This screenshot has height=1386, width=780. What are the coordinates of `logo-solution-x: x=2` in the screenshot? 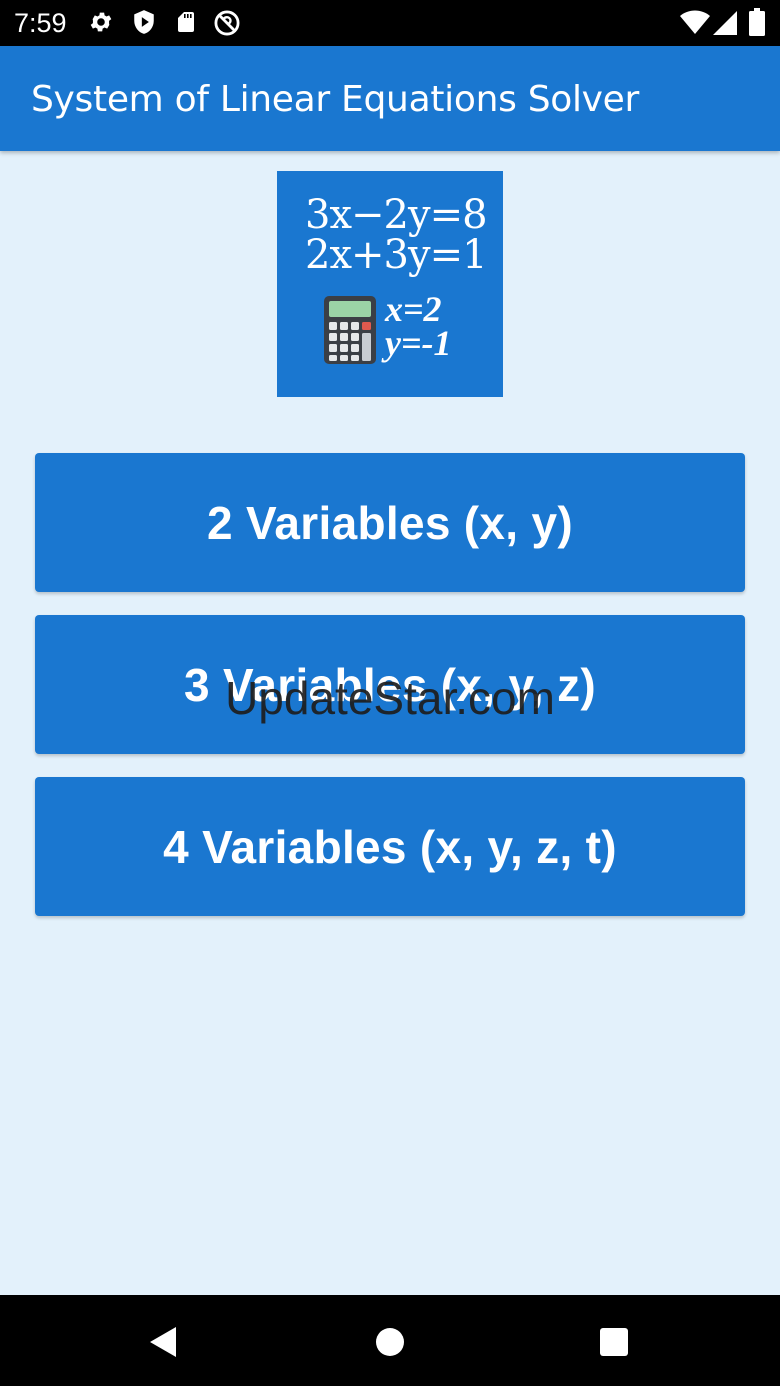 It's located at (413, 309).